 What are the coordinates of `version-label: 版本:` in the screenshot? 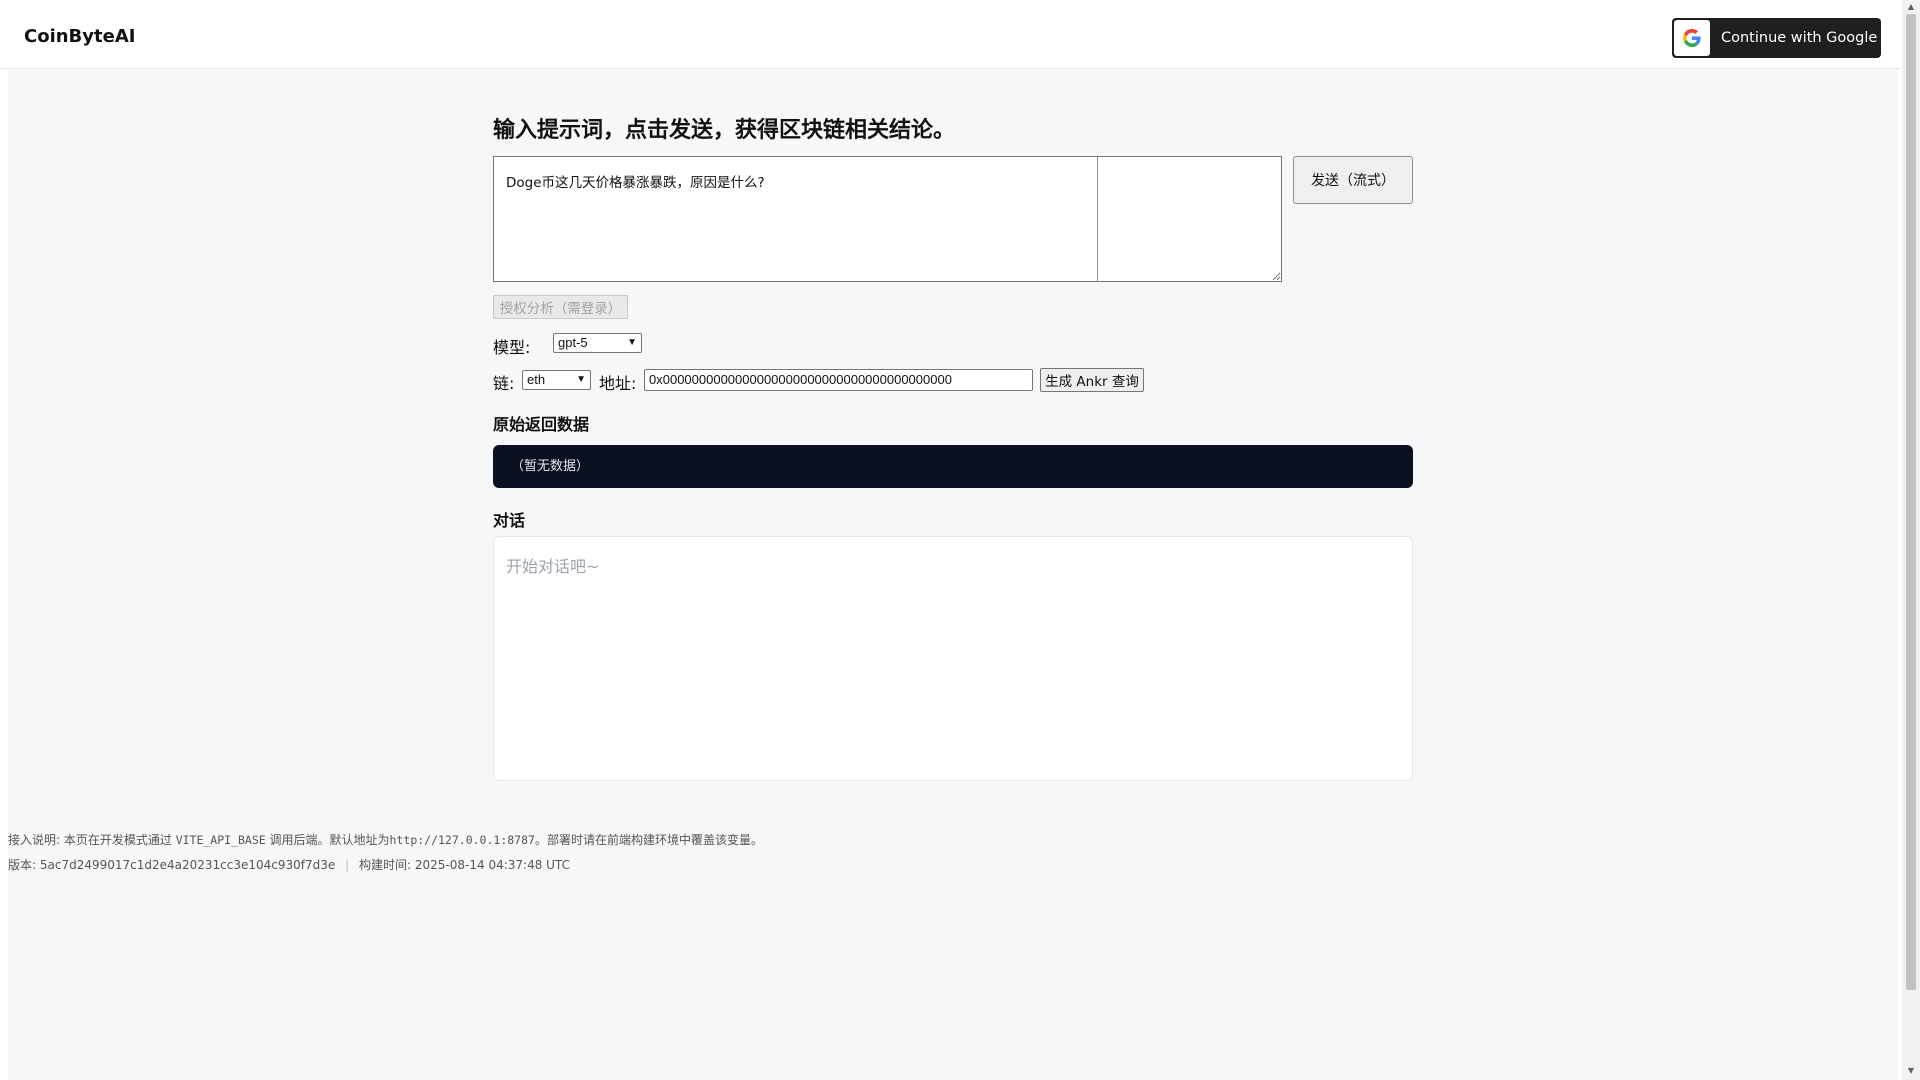 It's located at (22, 865).